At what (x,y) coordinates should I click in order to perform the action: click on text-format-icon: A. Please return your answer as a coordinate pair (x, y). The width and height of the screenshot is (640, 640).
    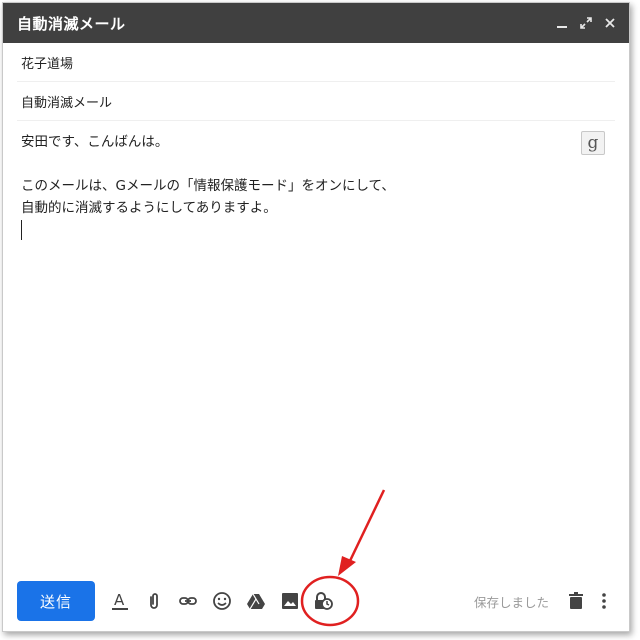
    Looking at the image, I should click on (120, 601).